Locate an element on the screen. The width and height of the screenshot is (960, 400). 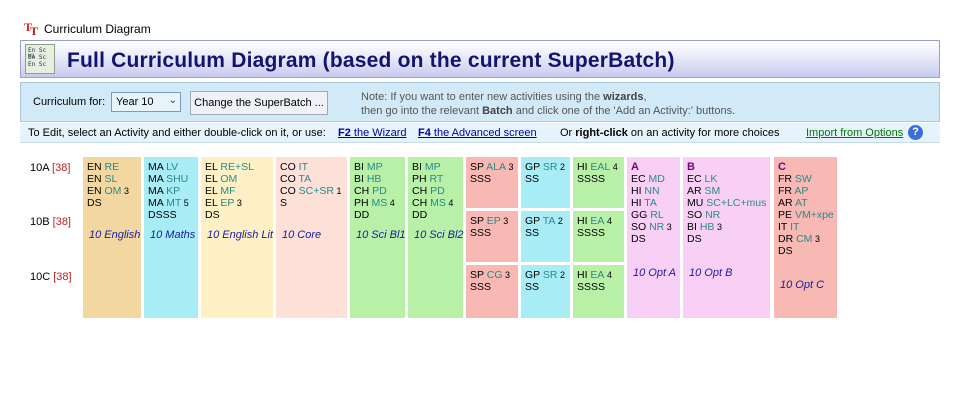
block-gp-10c: GP SR 2 SS is located at coordinates (545, 291).